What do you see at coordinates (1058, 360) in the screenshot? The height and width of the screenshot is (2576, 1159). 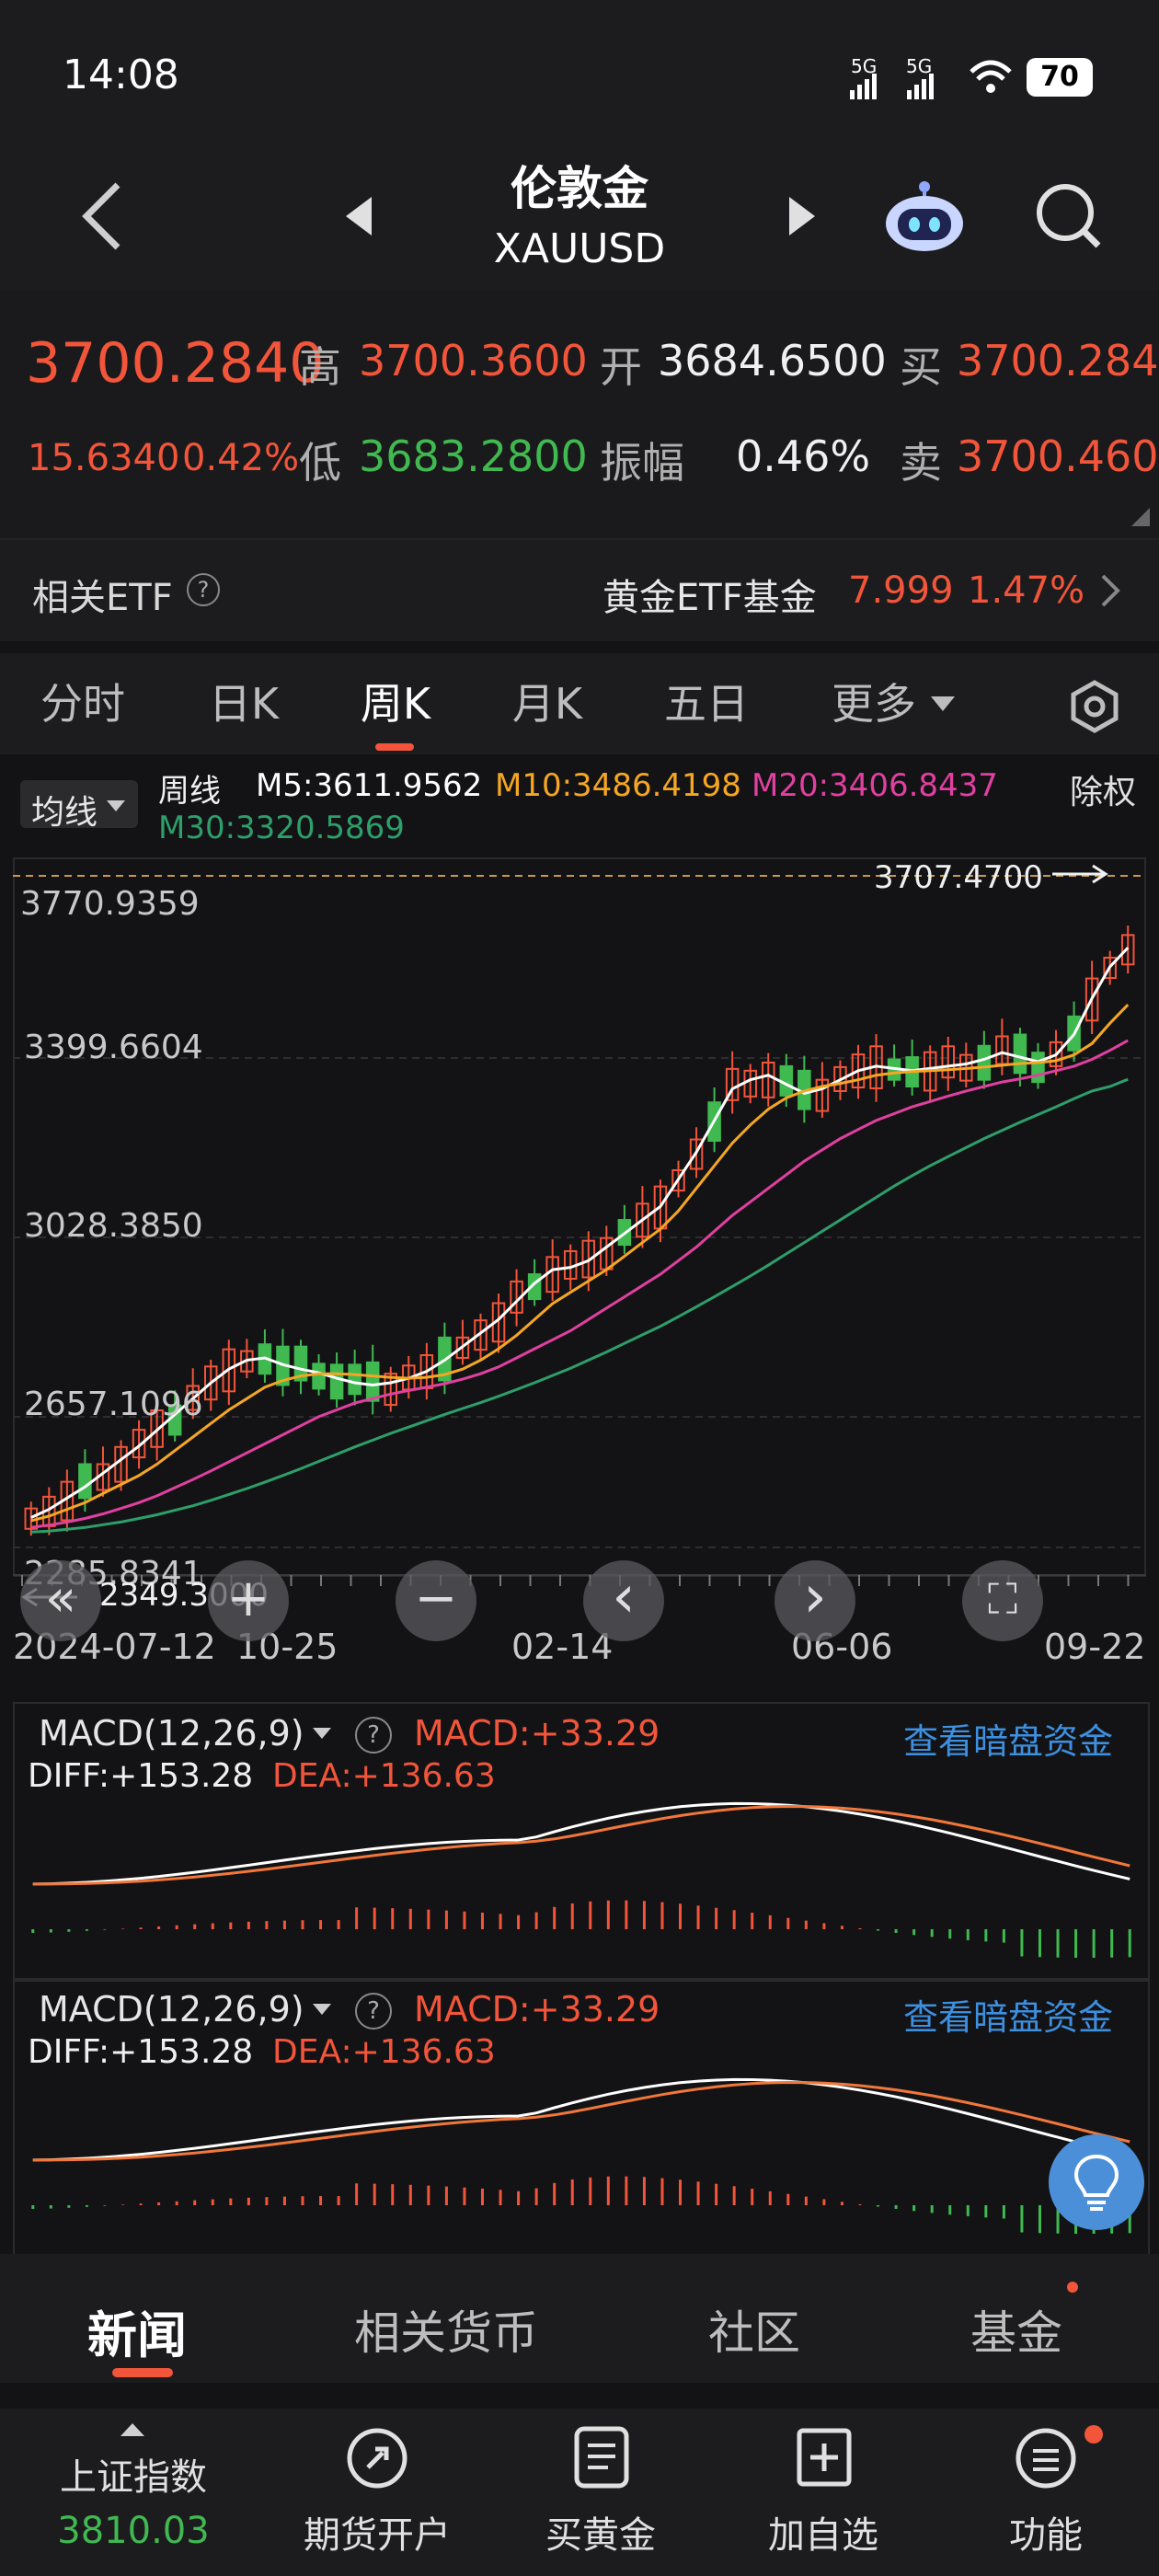 I see `buy-value: 3700.2840` at bounding box center [1058, 360].